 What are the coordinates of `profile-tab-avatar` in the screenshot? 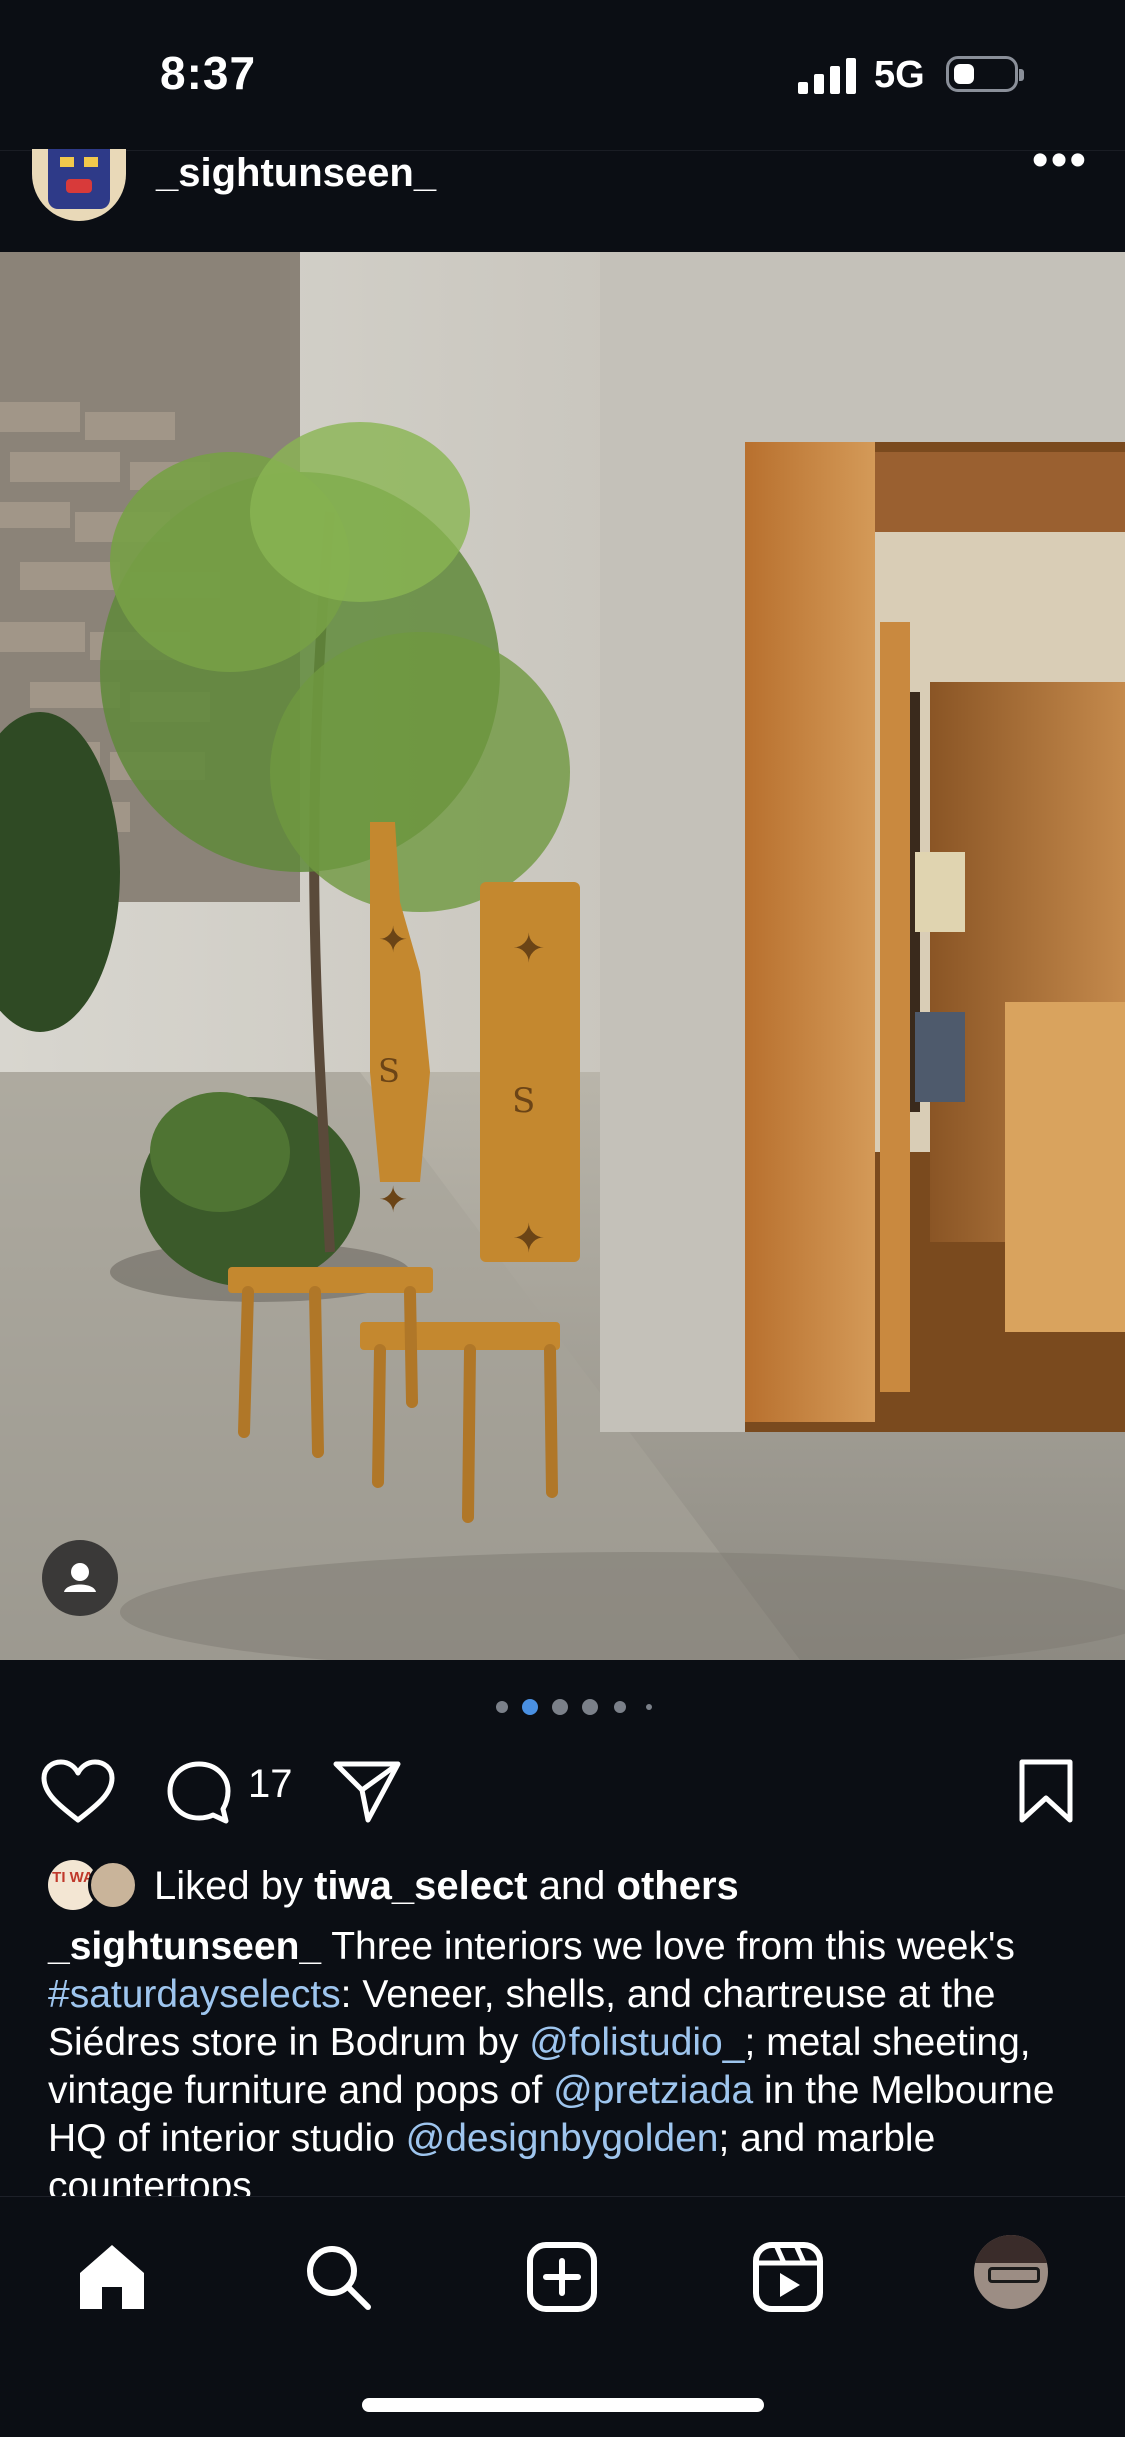 It's located at (1011, 2272).